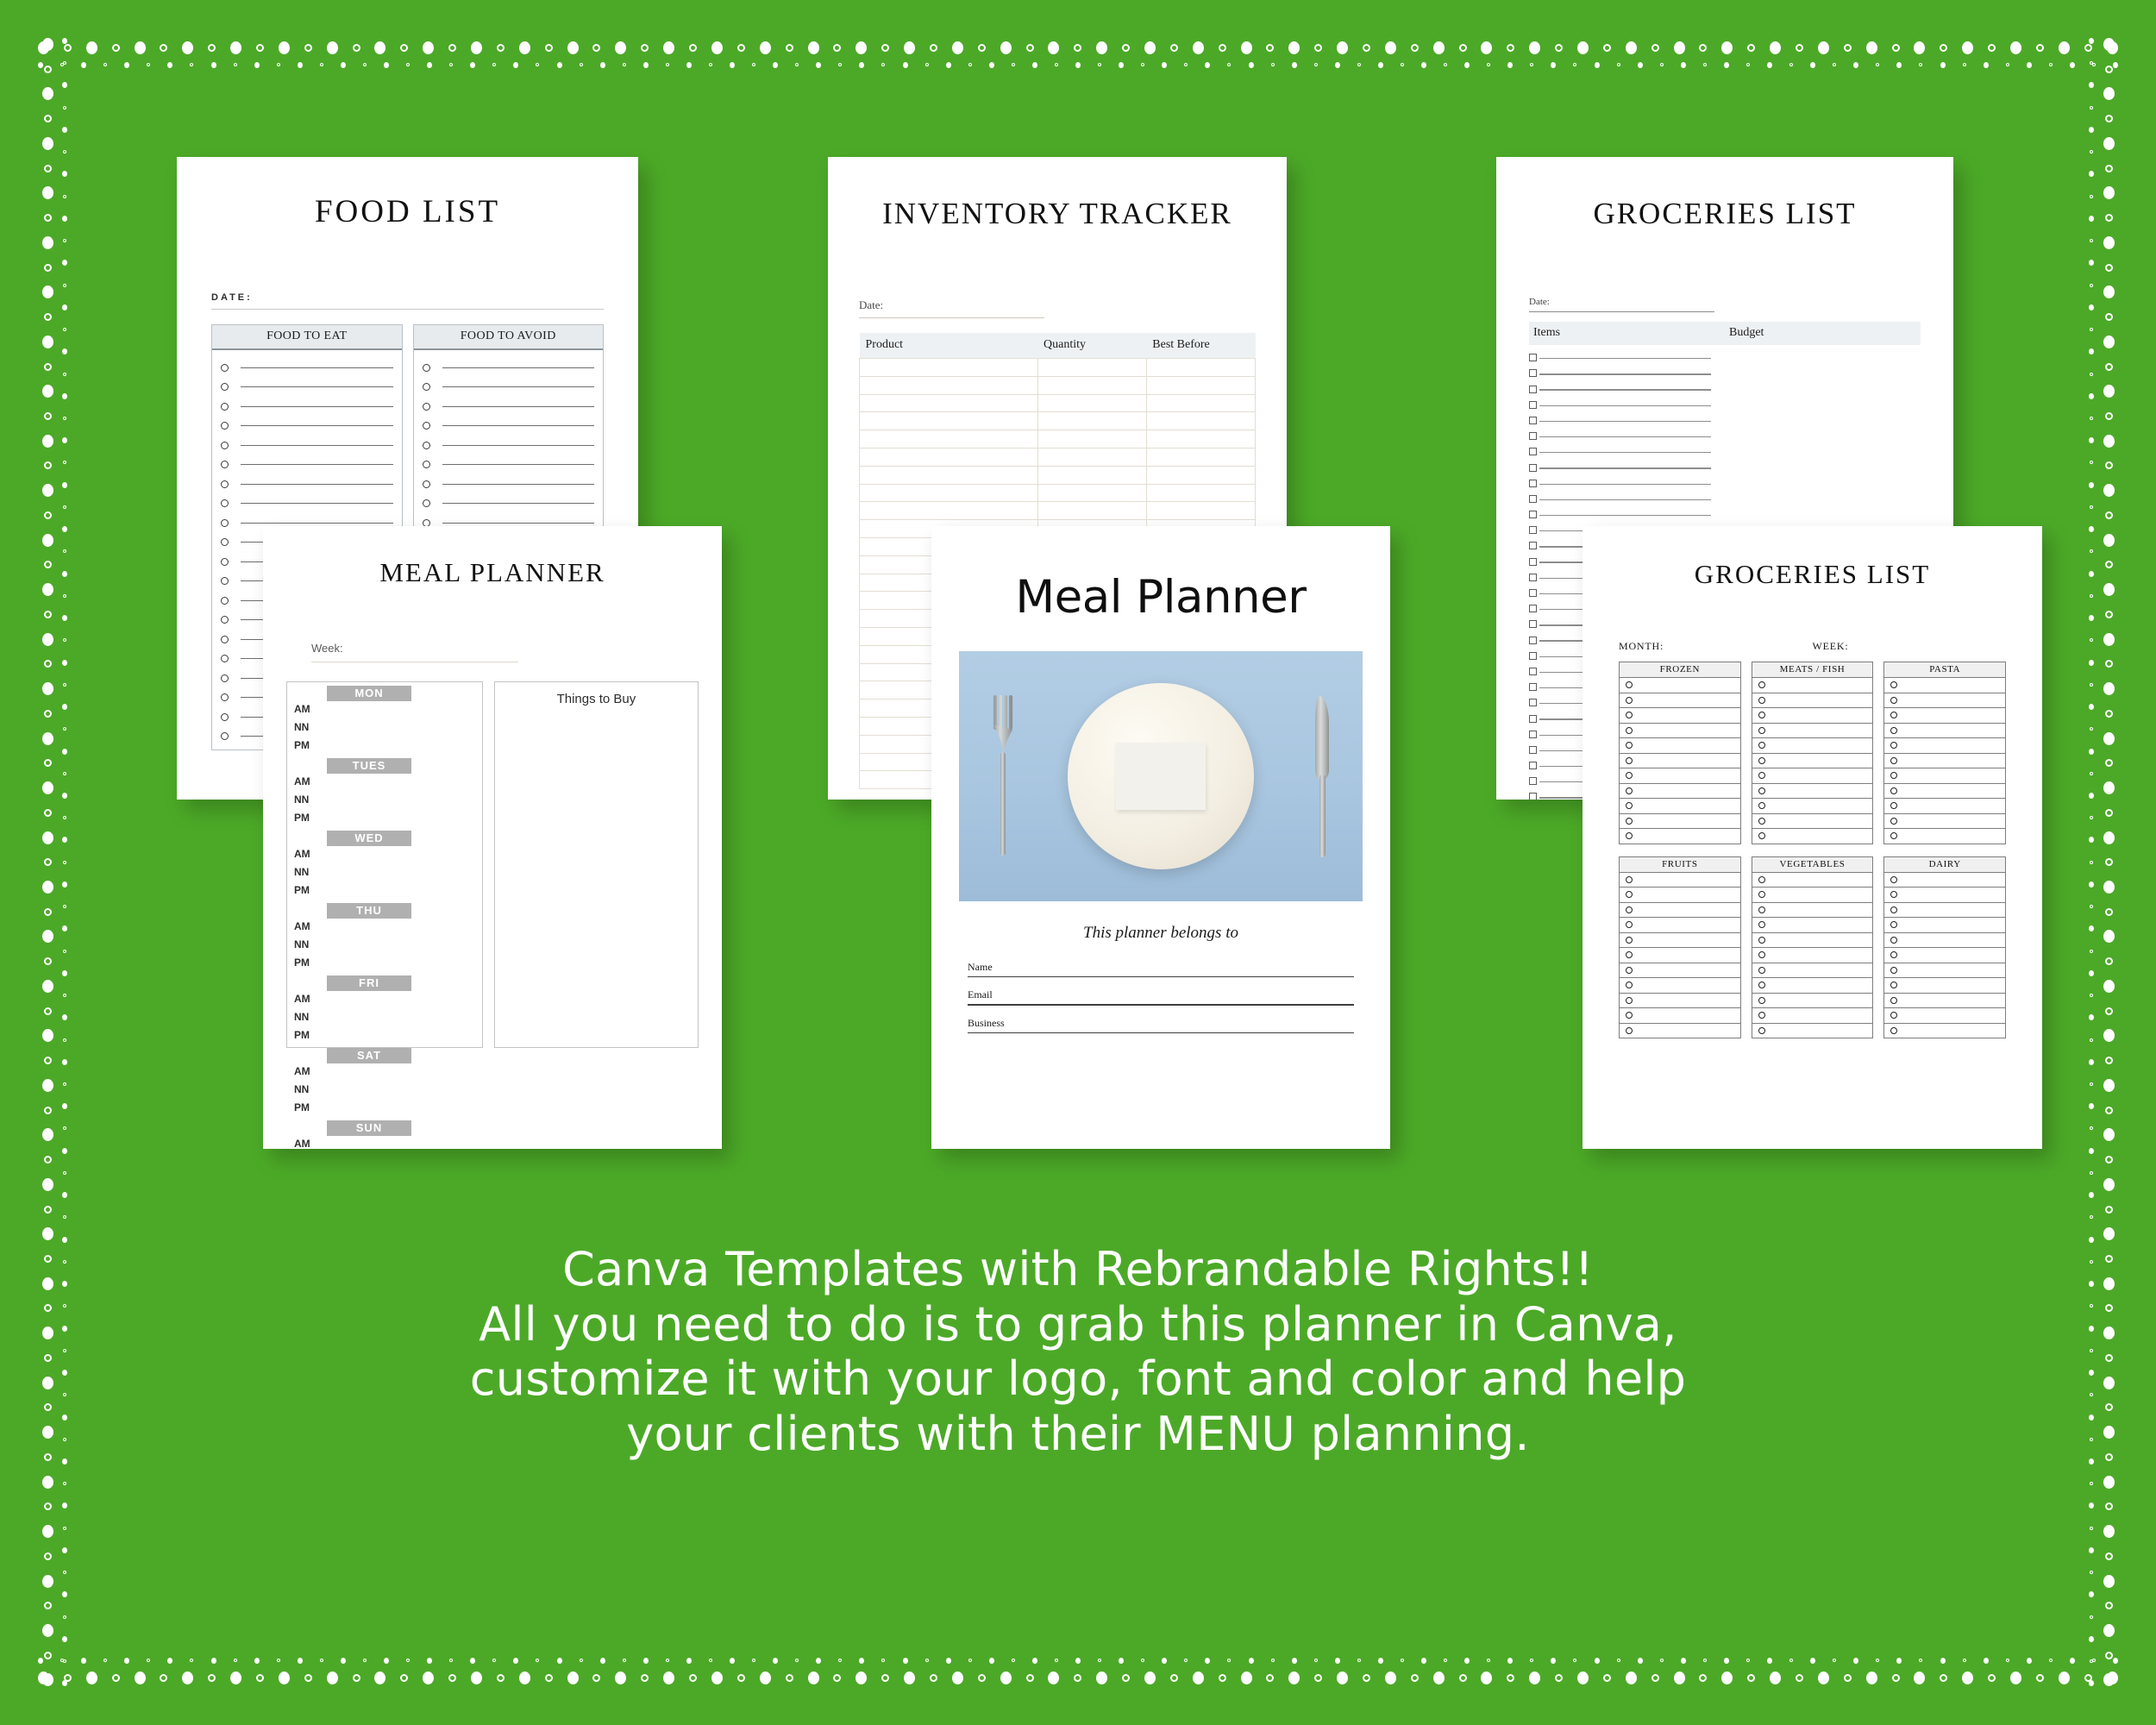  I want to click on meal-planner-day-block: AMNNPMSUN, so click(384, 1133).